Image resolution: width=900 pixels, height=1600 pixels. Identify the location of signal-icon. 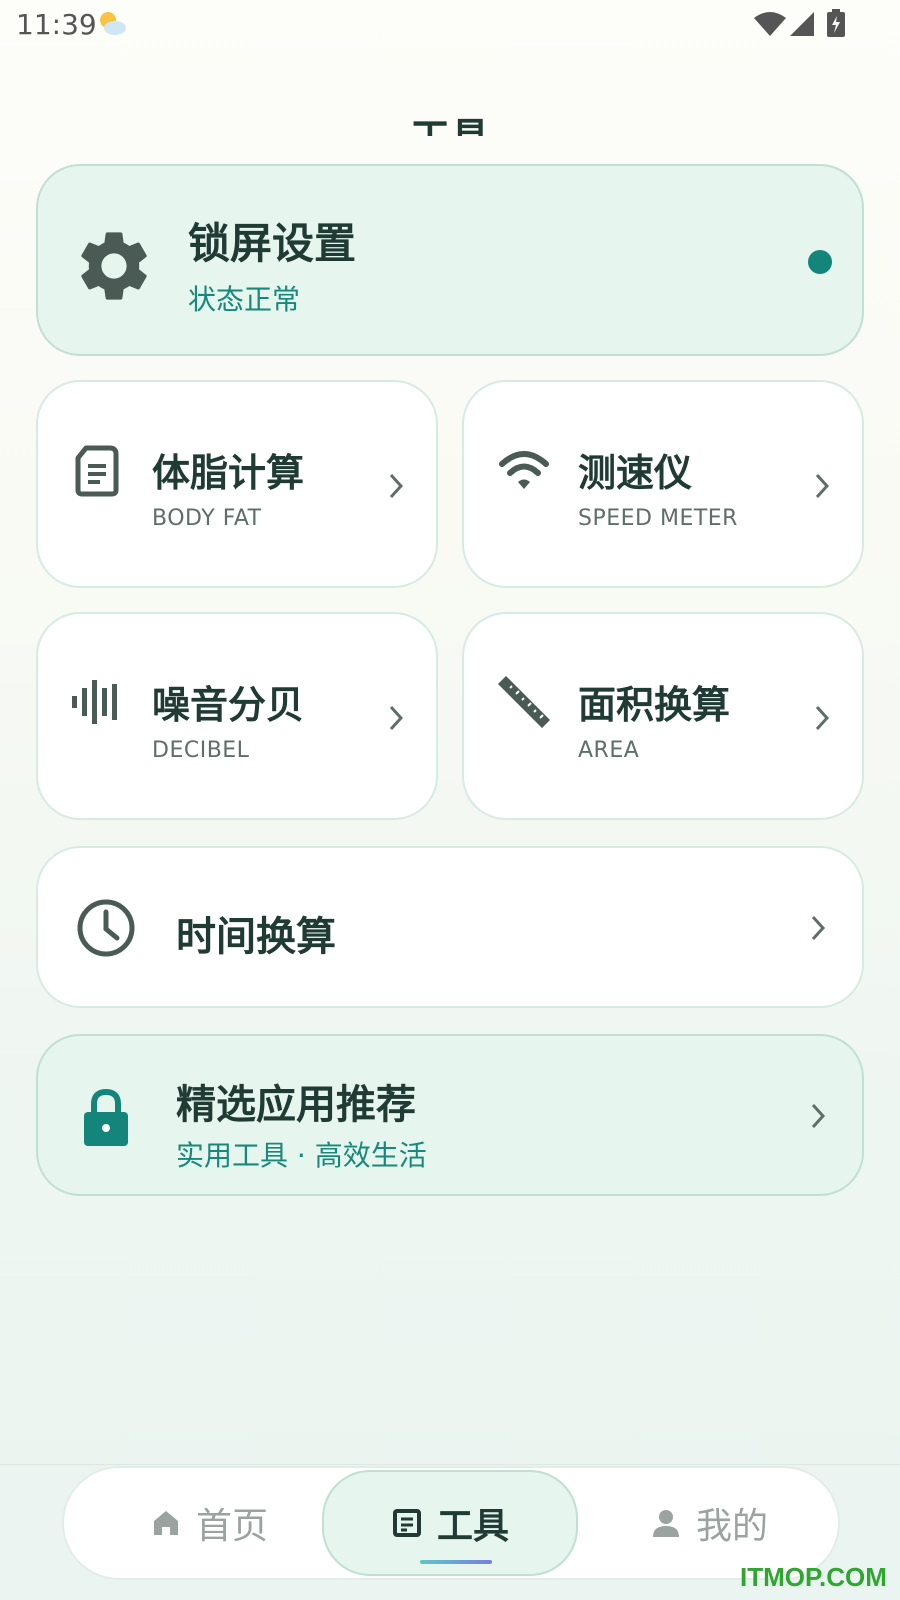
(802, 24).